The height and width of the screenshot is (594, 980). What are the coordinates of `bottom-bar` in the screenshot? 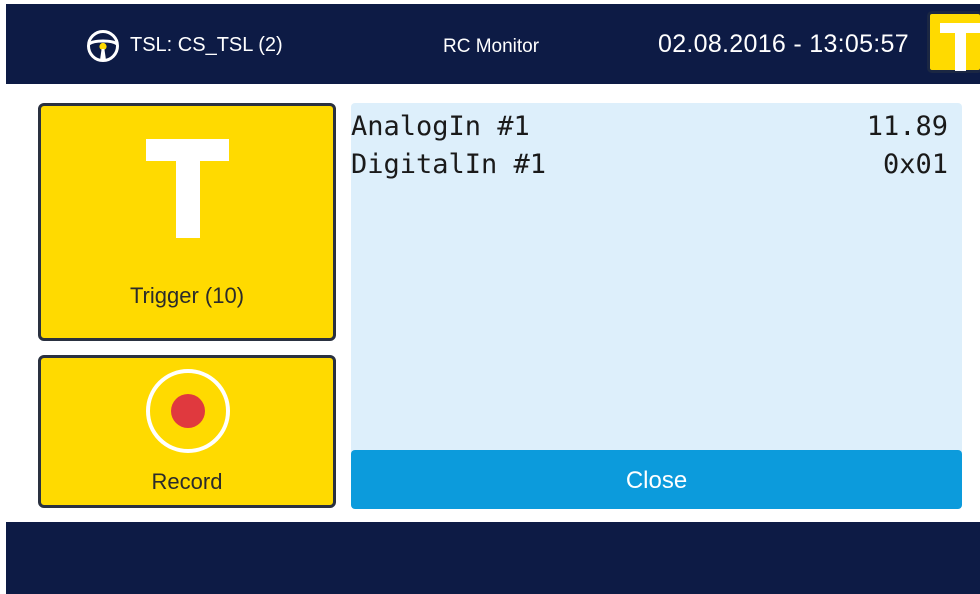 It's located at (493, 558).